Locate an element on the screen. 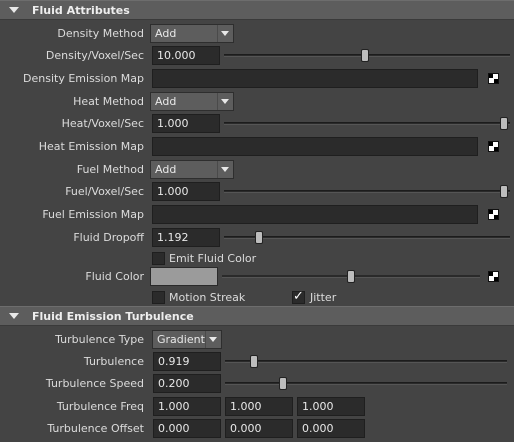 The width and height of the screenshot is (514, 442). heat-voxel-slider-track is located at coordinates (367, 123).